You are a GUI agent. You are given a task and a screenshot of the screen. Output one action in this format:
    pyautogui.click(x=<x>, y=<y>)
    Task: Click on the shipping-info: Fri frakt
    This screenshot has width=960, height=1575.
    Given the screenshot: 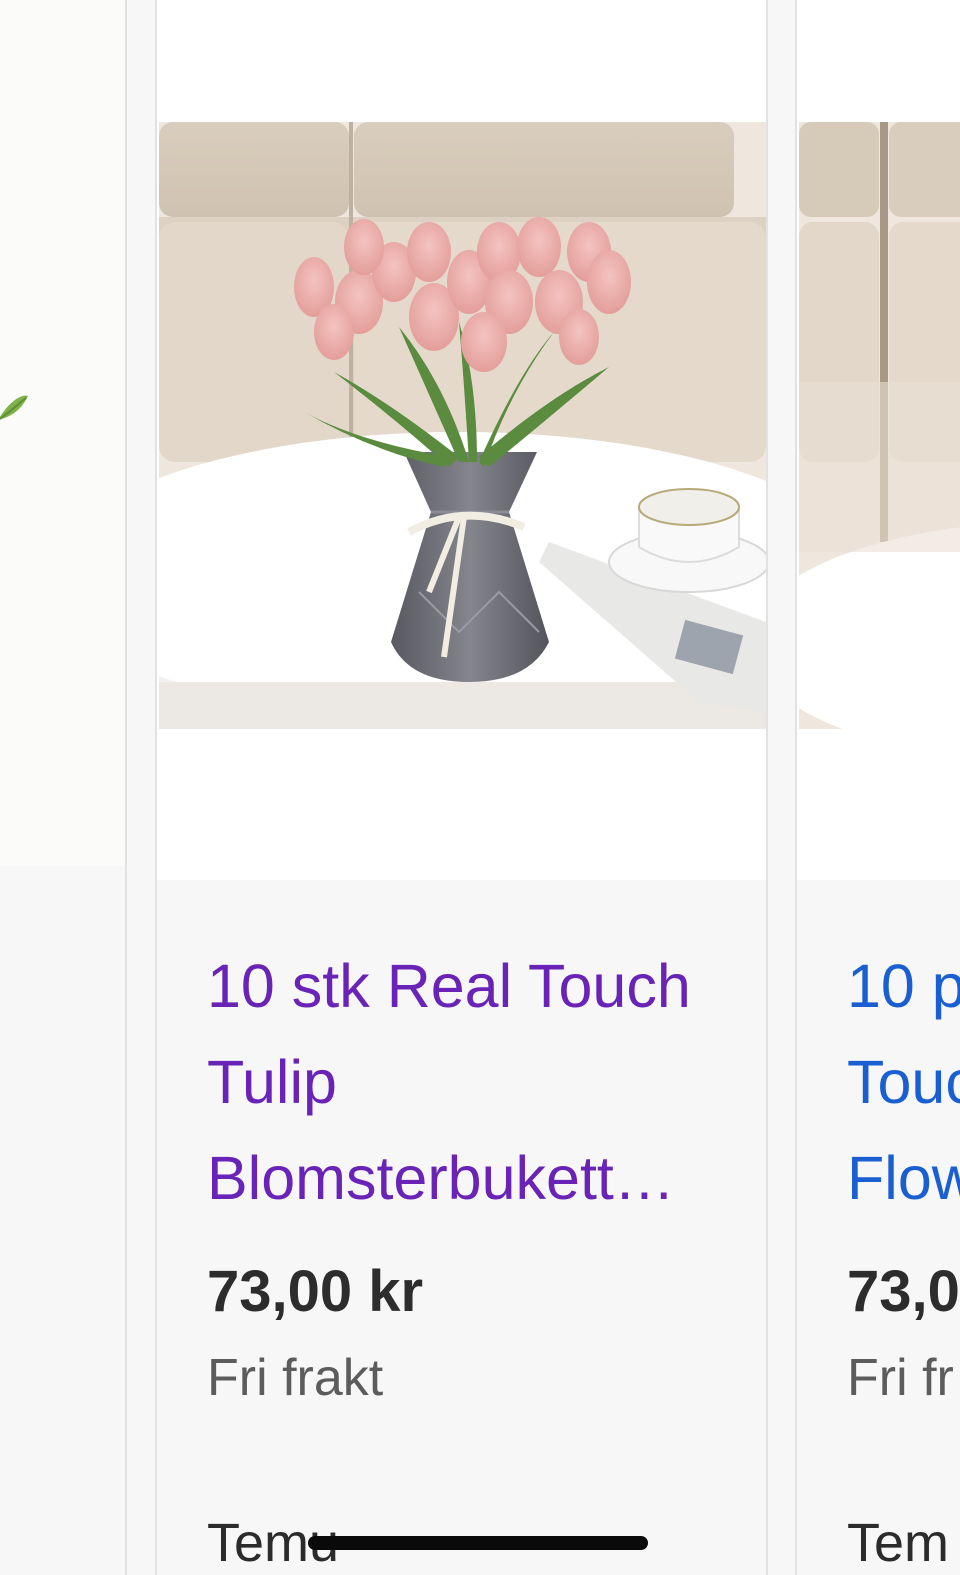 What is the action you would take?
    pyautogui.click(x=295, y=1378)
    